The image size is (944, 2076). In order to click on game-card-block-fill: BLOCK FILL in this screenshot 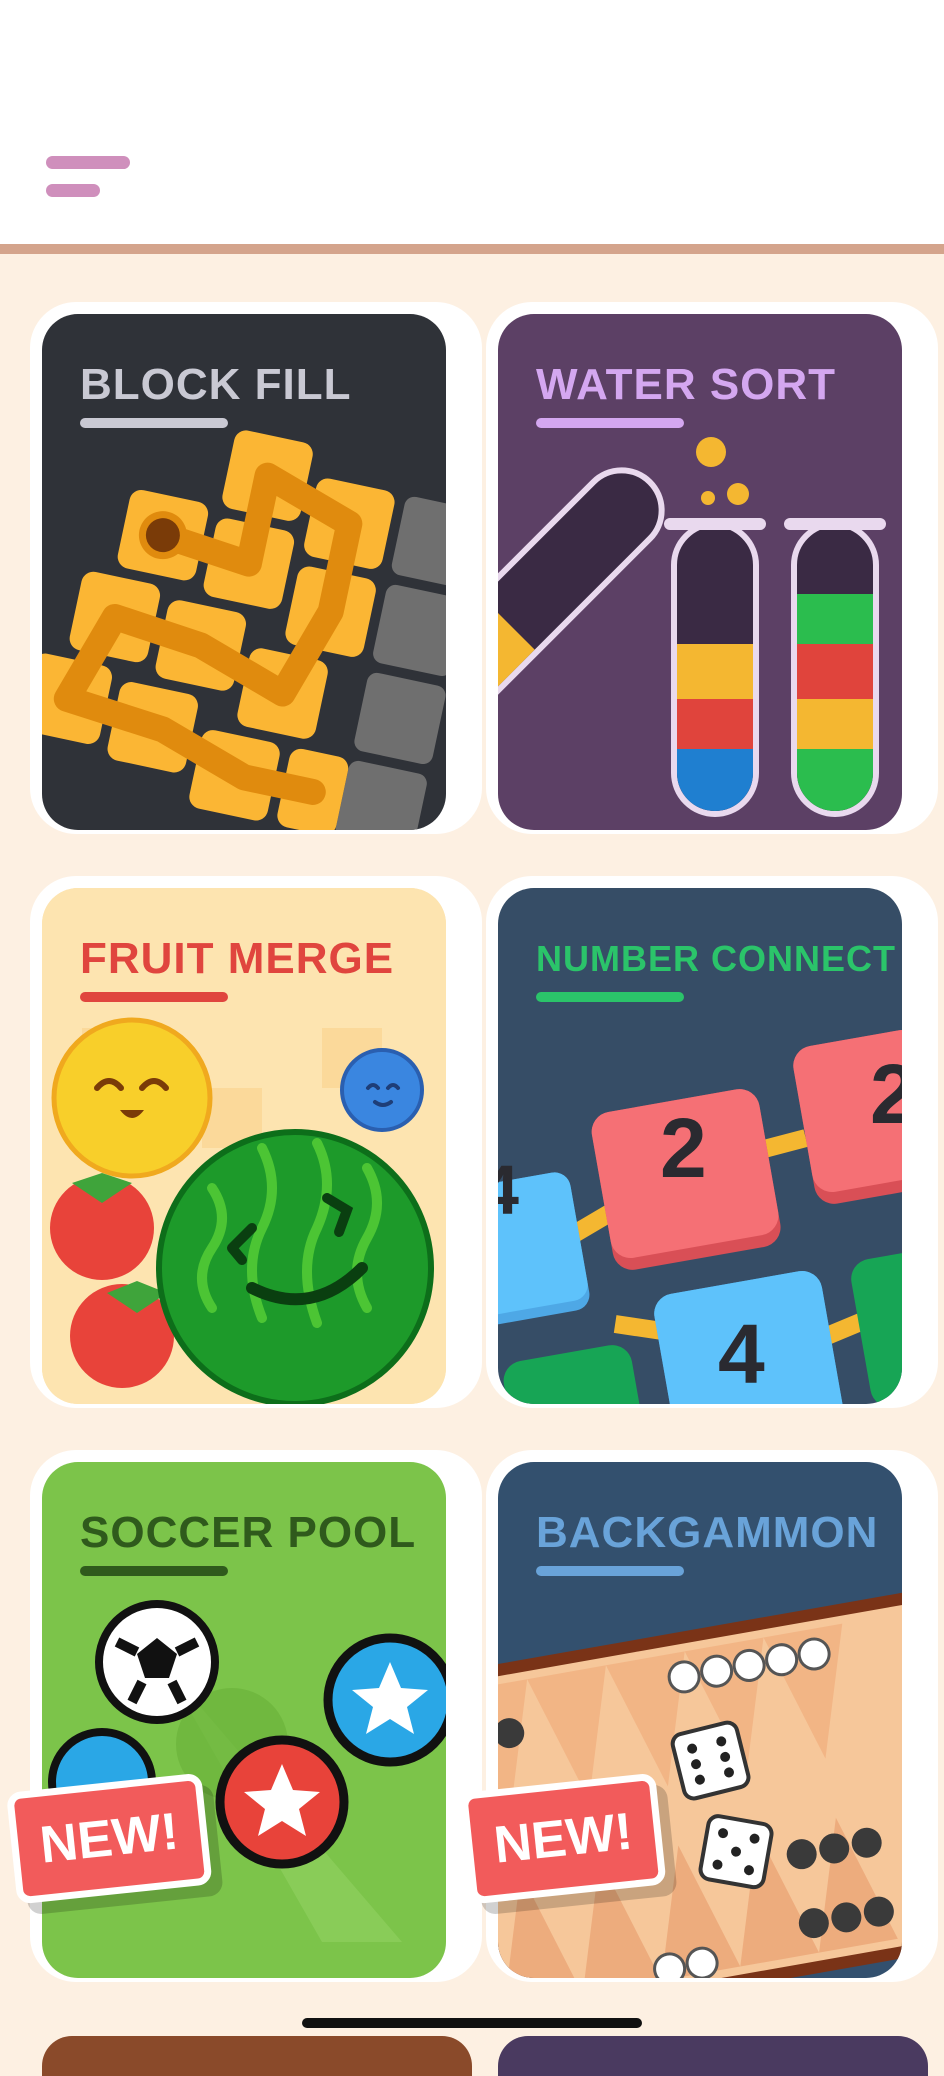, I will do `click(256, 568)`.